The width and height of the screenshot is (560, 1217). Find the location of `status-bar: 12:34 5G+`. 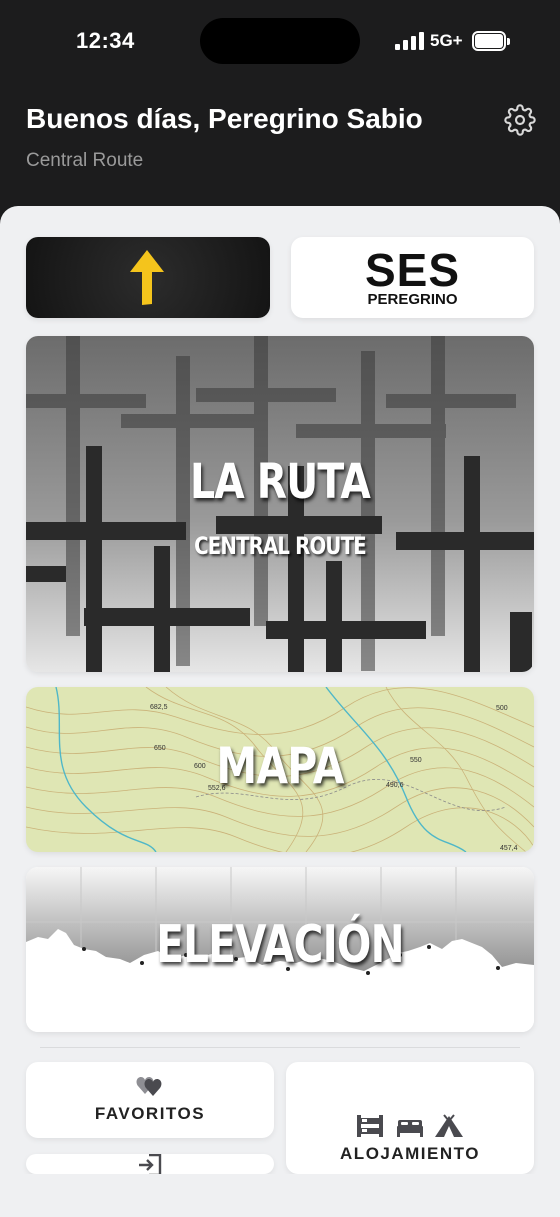

status-bar: 12:34 5G+ is located at coordinates (280, 42).